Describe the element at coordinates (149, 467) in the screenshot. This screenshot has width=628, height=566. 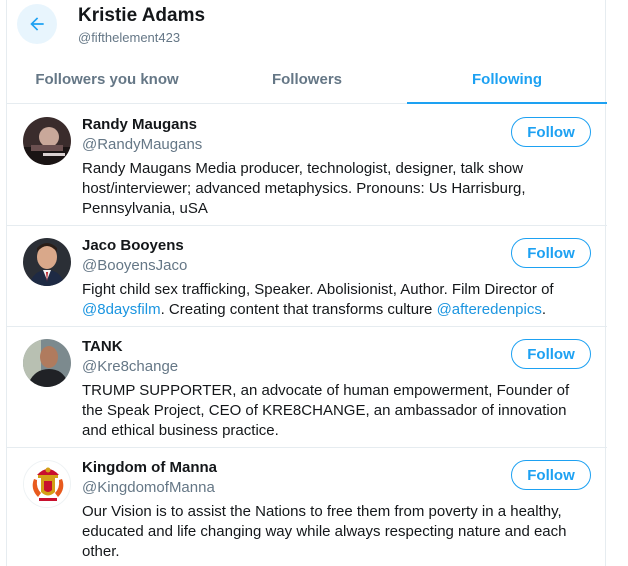
I see `user-name: Kingdom of Manna` at that location.